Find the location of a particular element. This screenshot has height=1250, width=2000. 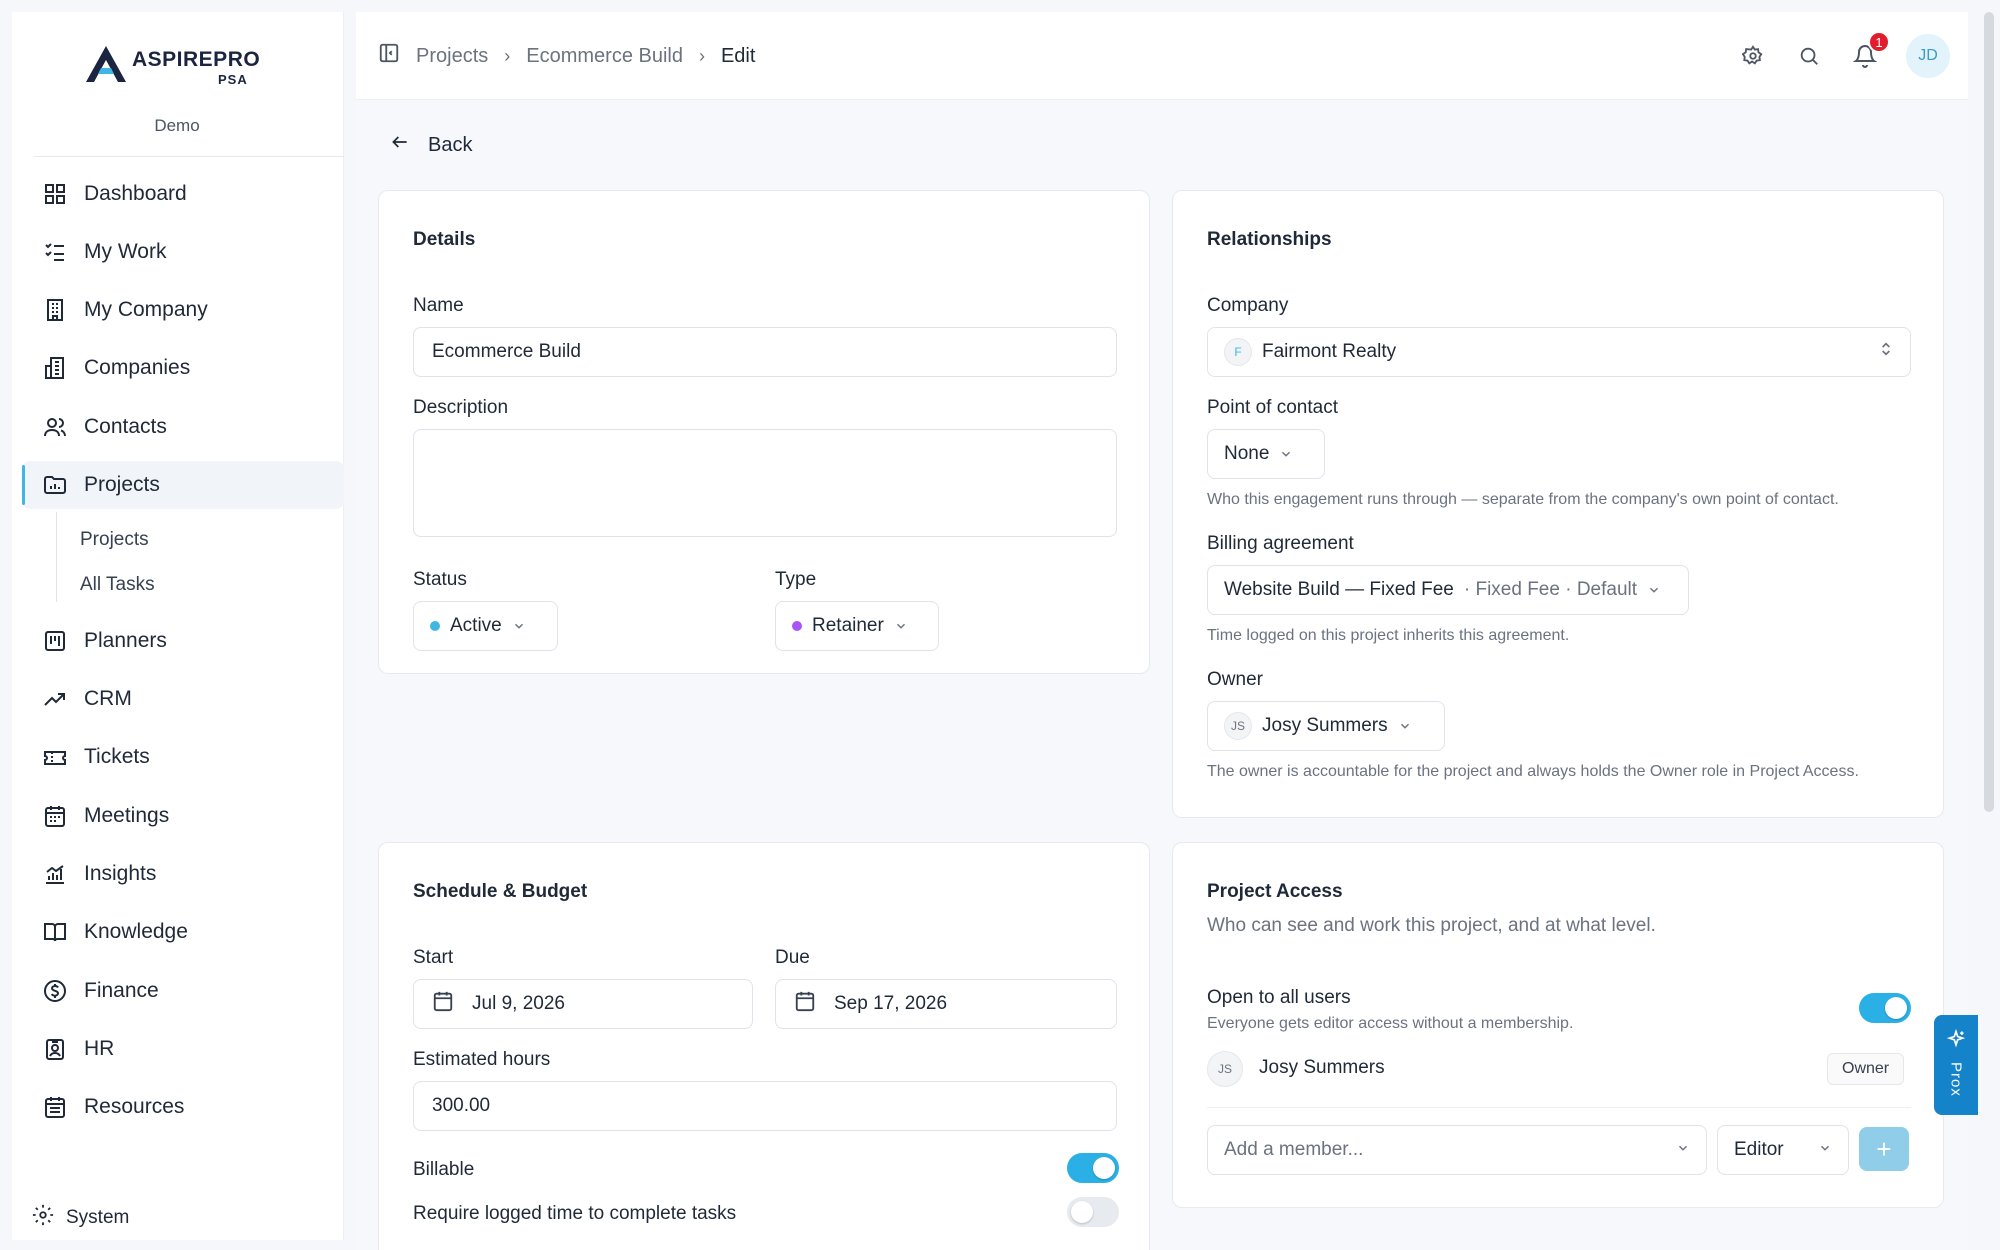

sidebar-item-label: Insights is located at coordinates (120, 873).